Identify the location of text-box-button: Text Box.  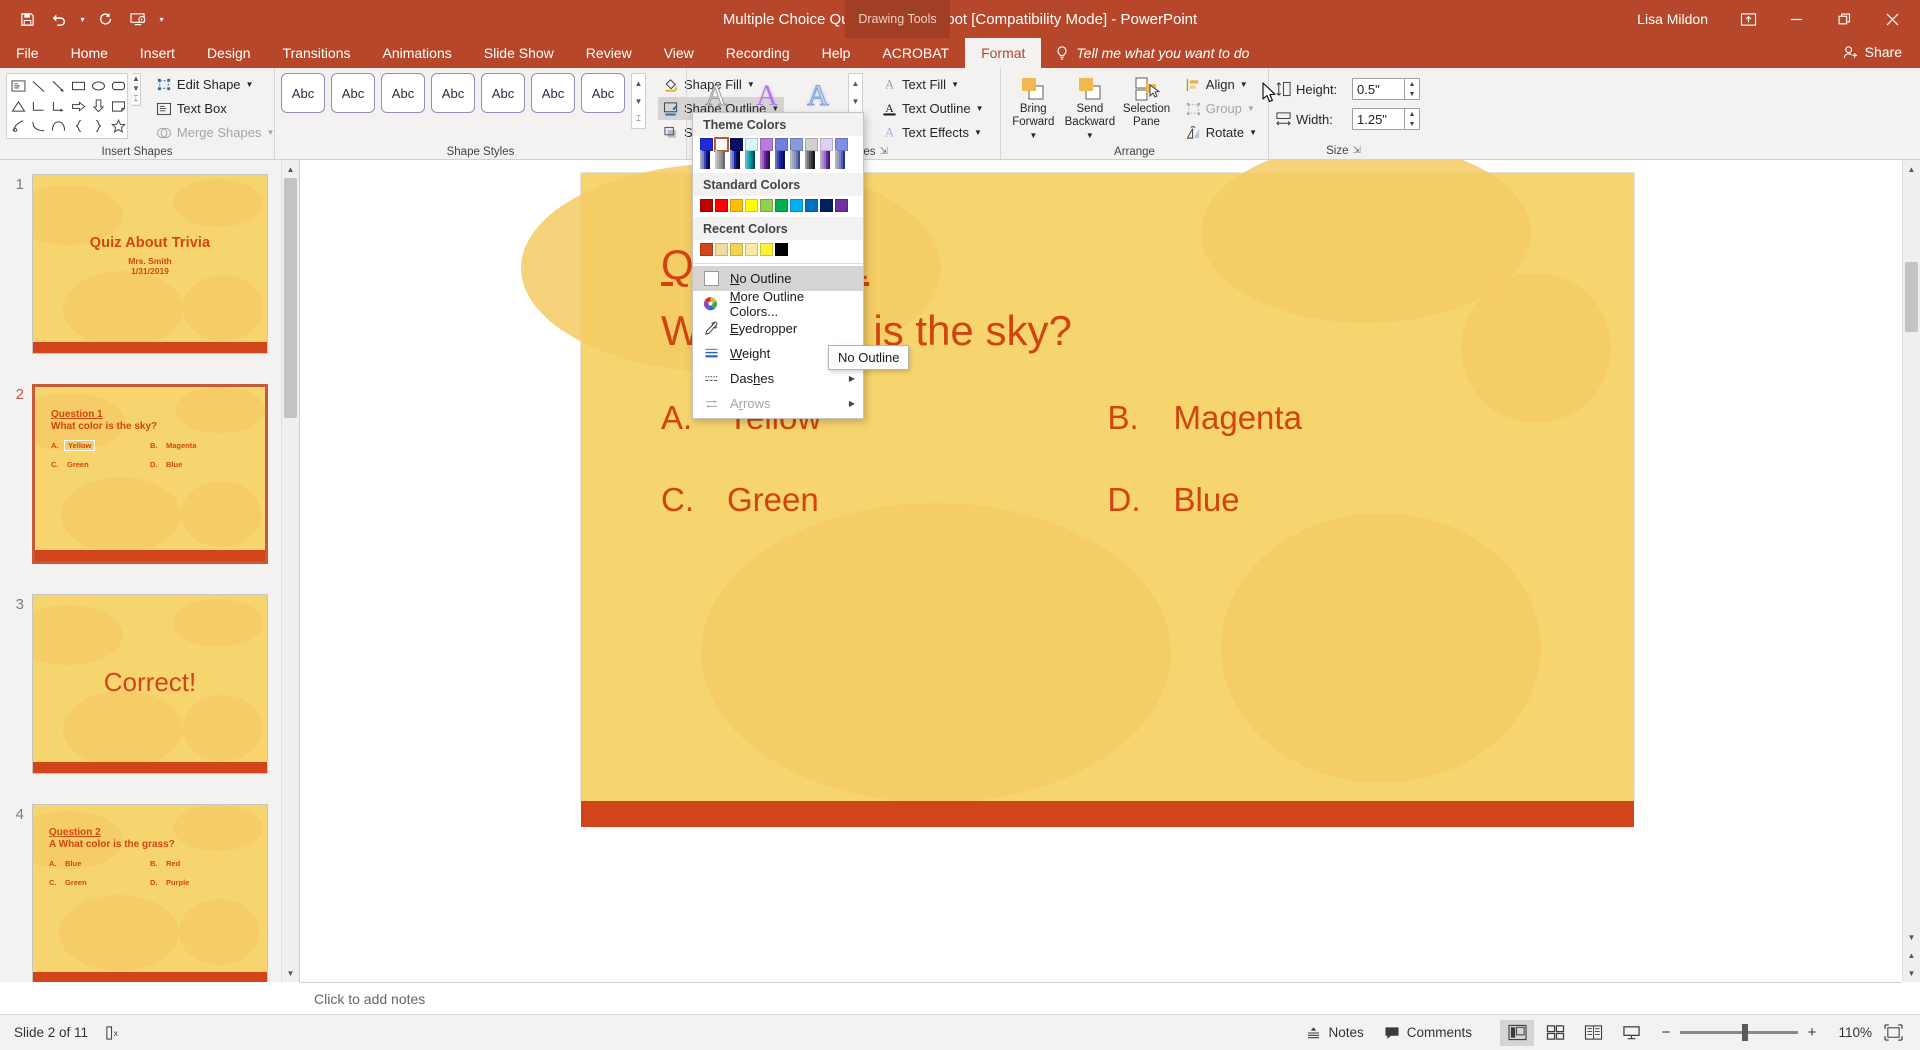
(215, 108).